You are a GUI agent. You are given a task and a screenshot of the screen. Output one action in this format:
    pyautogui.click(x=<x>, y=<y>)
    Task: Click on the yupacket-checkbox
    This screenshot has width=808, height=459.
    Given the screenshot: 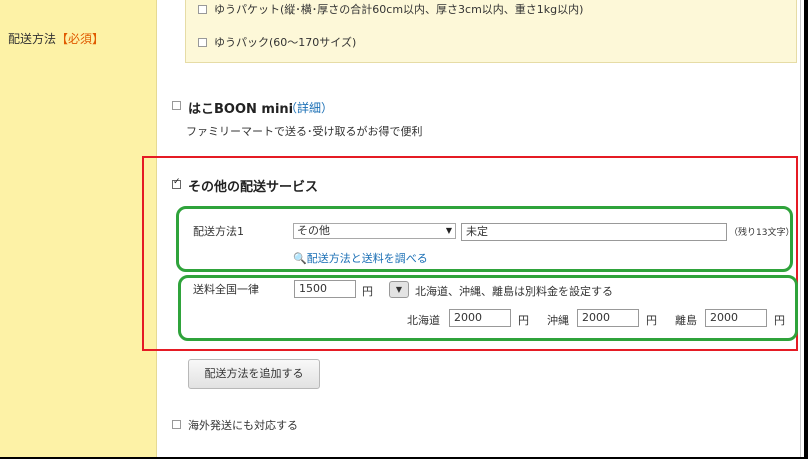 What is the action you would take?
    pyautogui.click(x=202, y=9)
    